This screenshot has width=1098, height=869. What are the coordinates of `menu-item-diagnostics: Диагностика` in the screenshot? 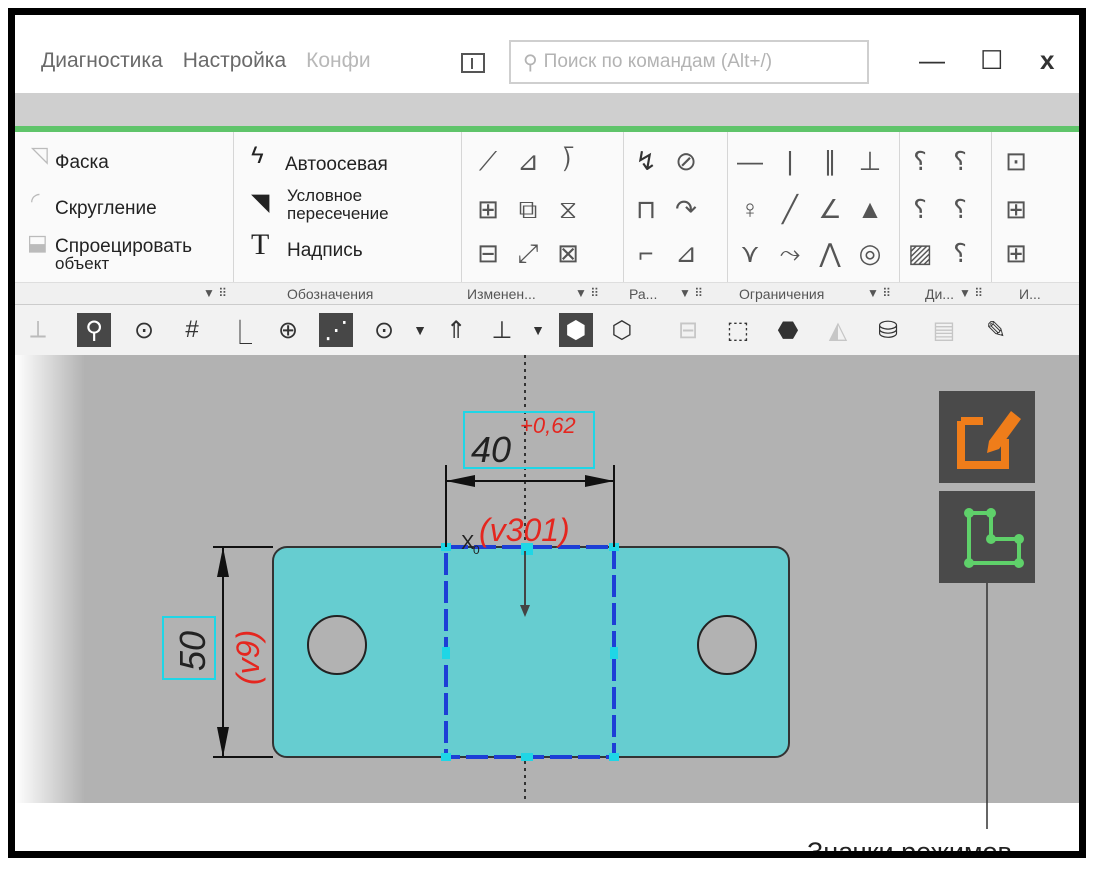 It's located at (102, 61).